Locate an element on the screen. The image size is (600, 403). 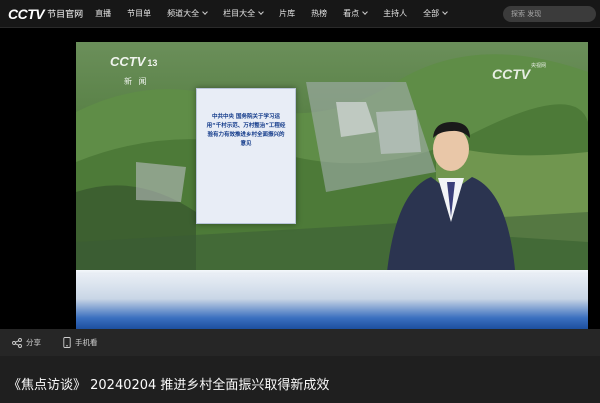
nav-item-channels: 频道大全 is located at coordinates (187, 13).